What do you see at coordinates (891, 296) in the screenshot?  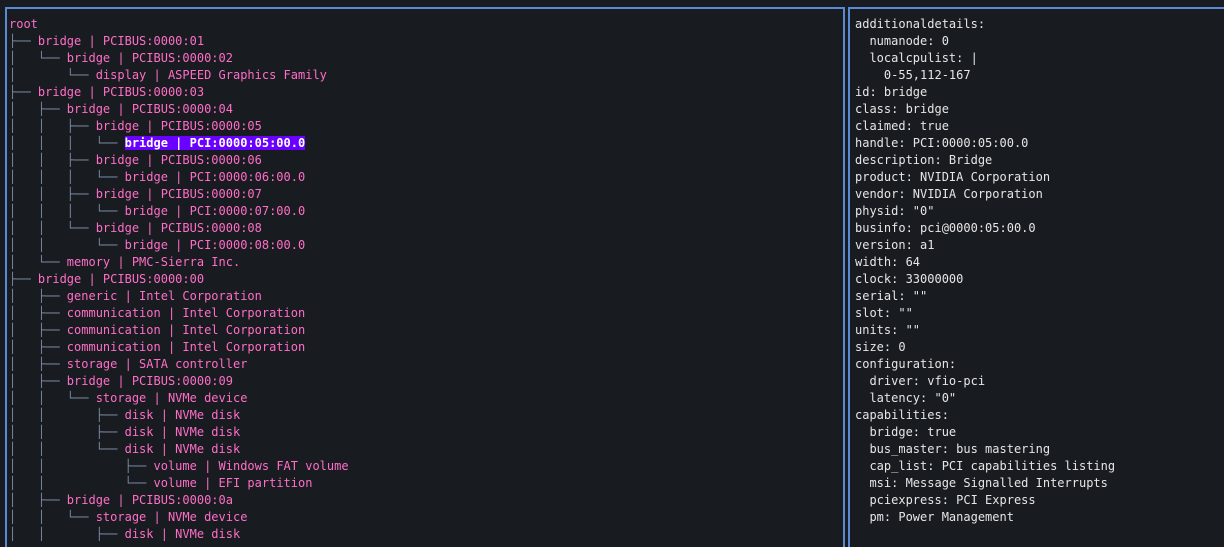 I see `detail-line: serial: ""` at bounding box center [891, 296].